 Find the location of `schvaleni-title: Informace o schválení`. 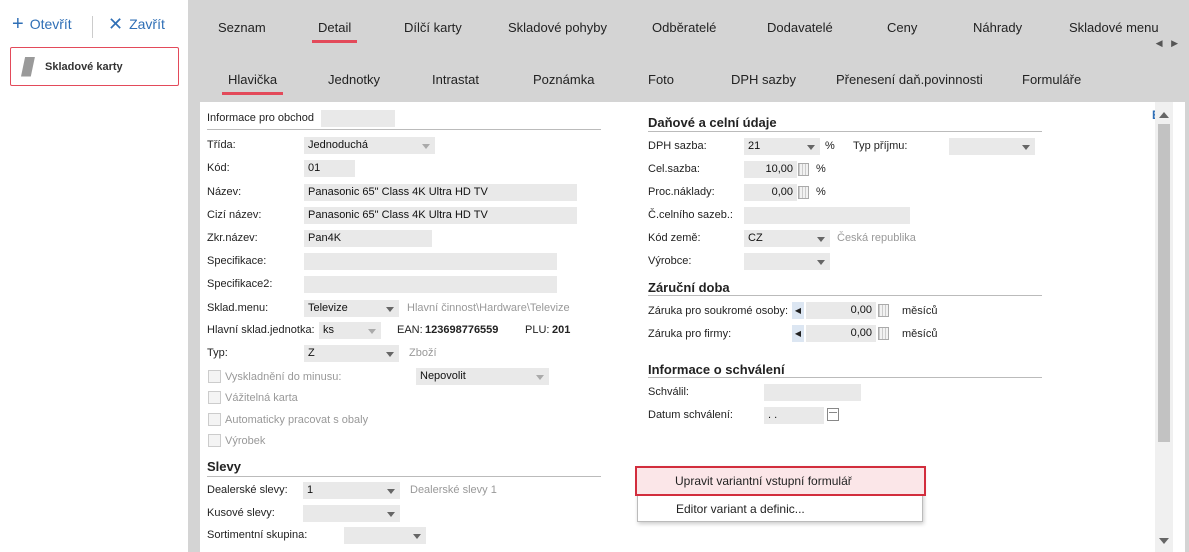

schvaleni-title: Informace o schválení is located at coordinates (716, 369).